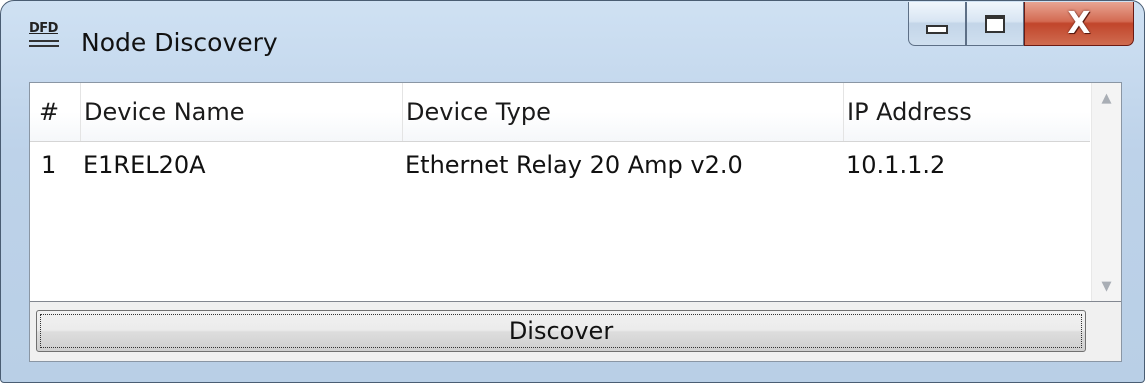  Describe the element at coordinates (966, 112) in the screenshot. I see `column-header-ip-address: IP Address` at that location.